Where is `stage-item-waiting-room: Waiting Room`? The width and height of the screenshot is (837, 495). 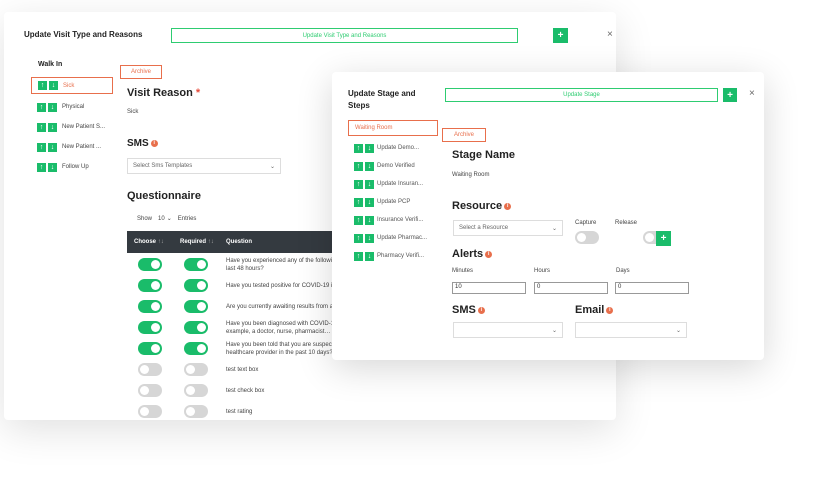 stage-item-waiting-room: Waiting Room is located at coordinates (393, 128).